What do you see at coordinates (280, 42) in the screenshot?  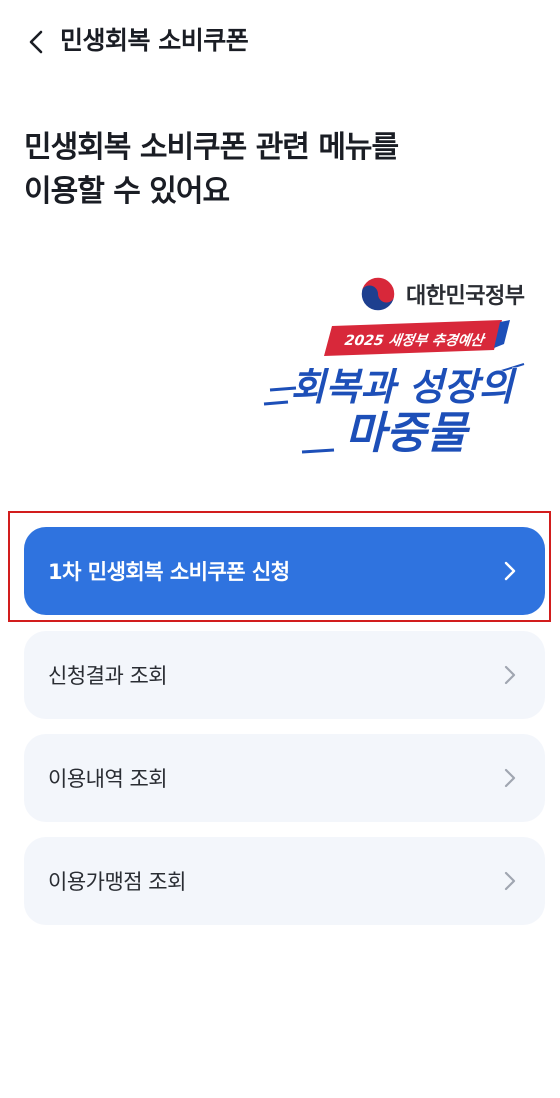 I see `top-bar: 민생회복 소비쿠폰` at bounding box center [280, 42].